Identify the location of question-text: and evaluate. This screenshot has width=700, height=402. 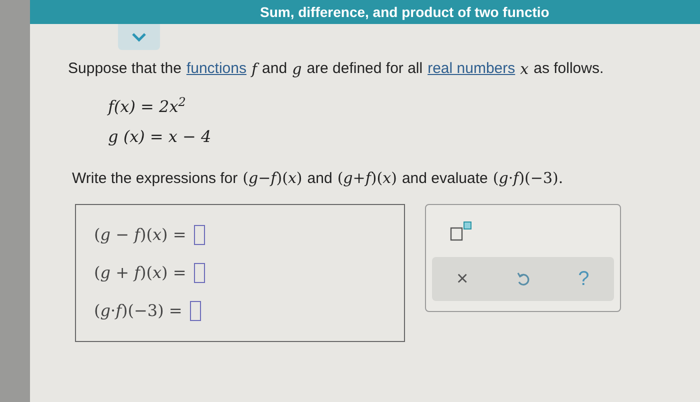
(445, 178).